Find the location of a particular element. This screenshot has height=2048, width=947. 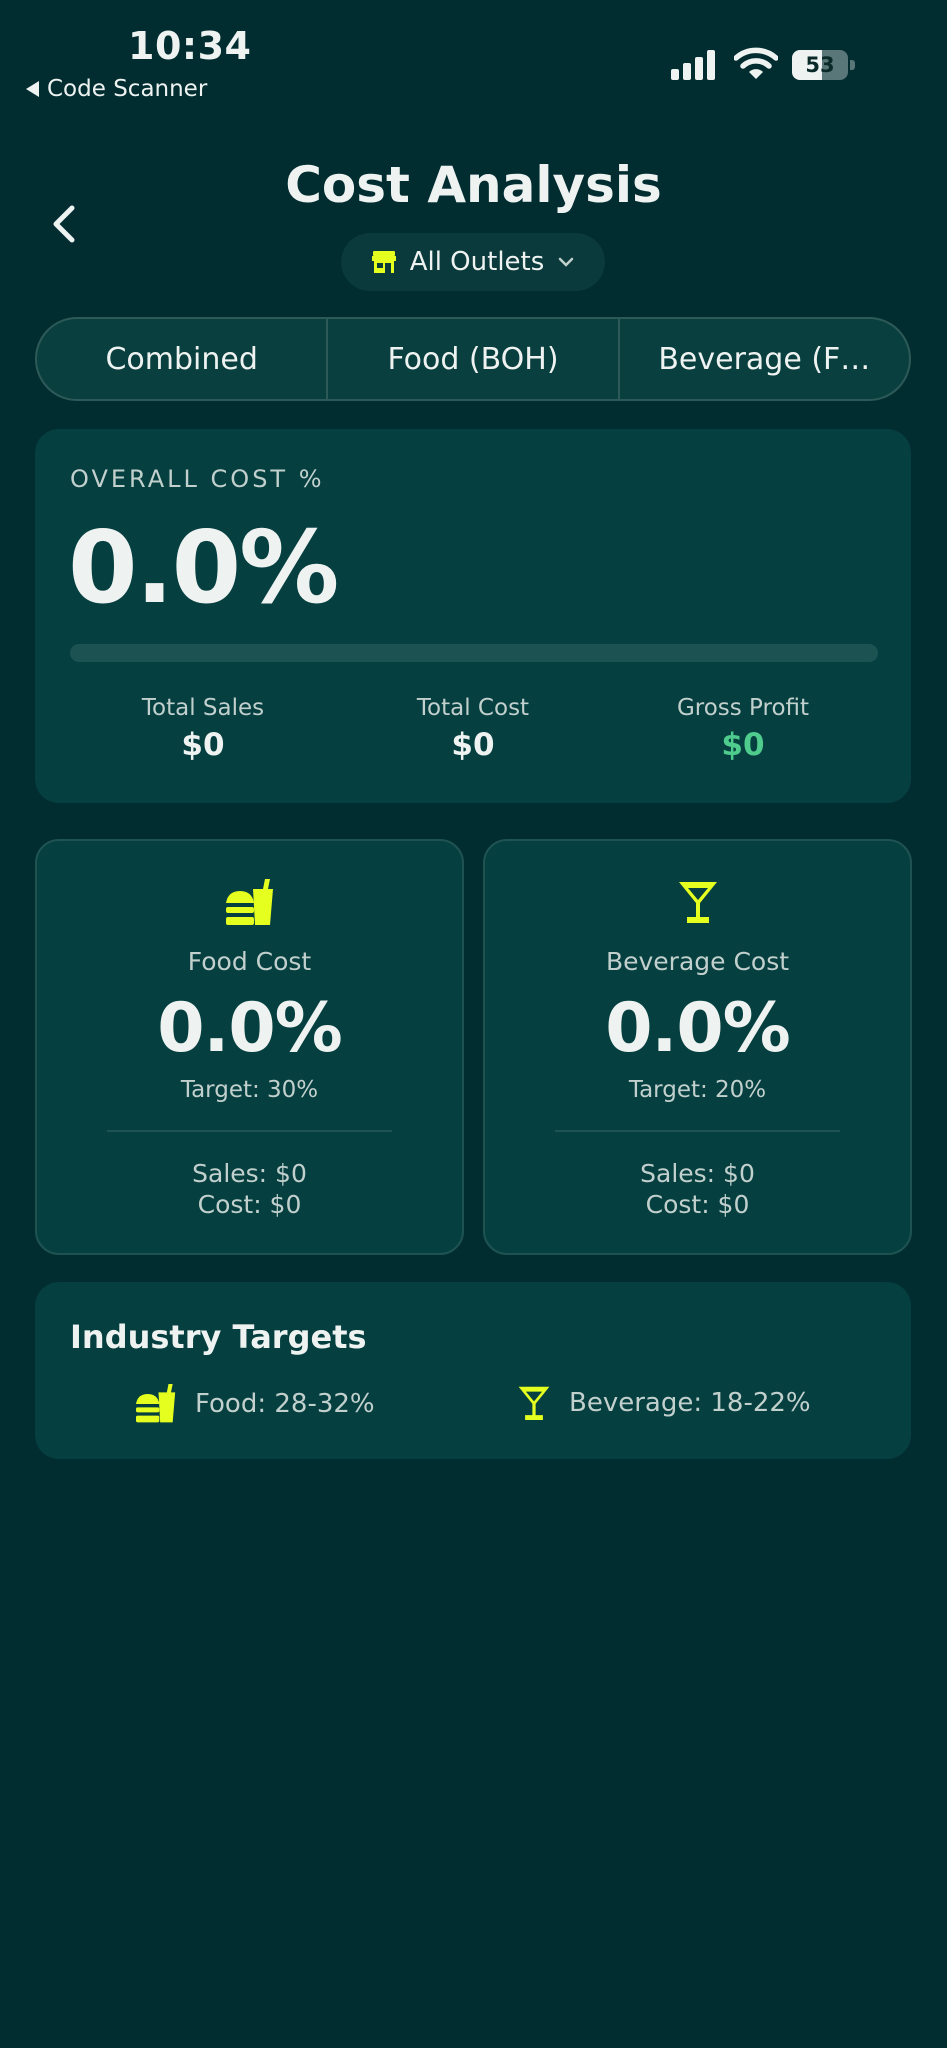

total-sales-stat: Total Sales $0 is located at coordinates (203, 729).